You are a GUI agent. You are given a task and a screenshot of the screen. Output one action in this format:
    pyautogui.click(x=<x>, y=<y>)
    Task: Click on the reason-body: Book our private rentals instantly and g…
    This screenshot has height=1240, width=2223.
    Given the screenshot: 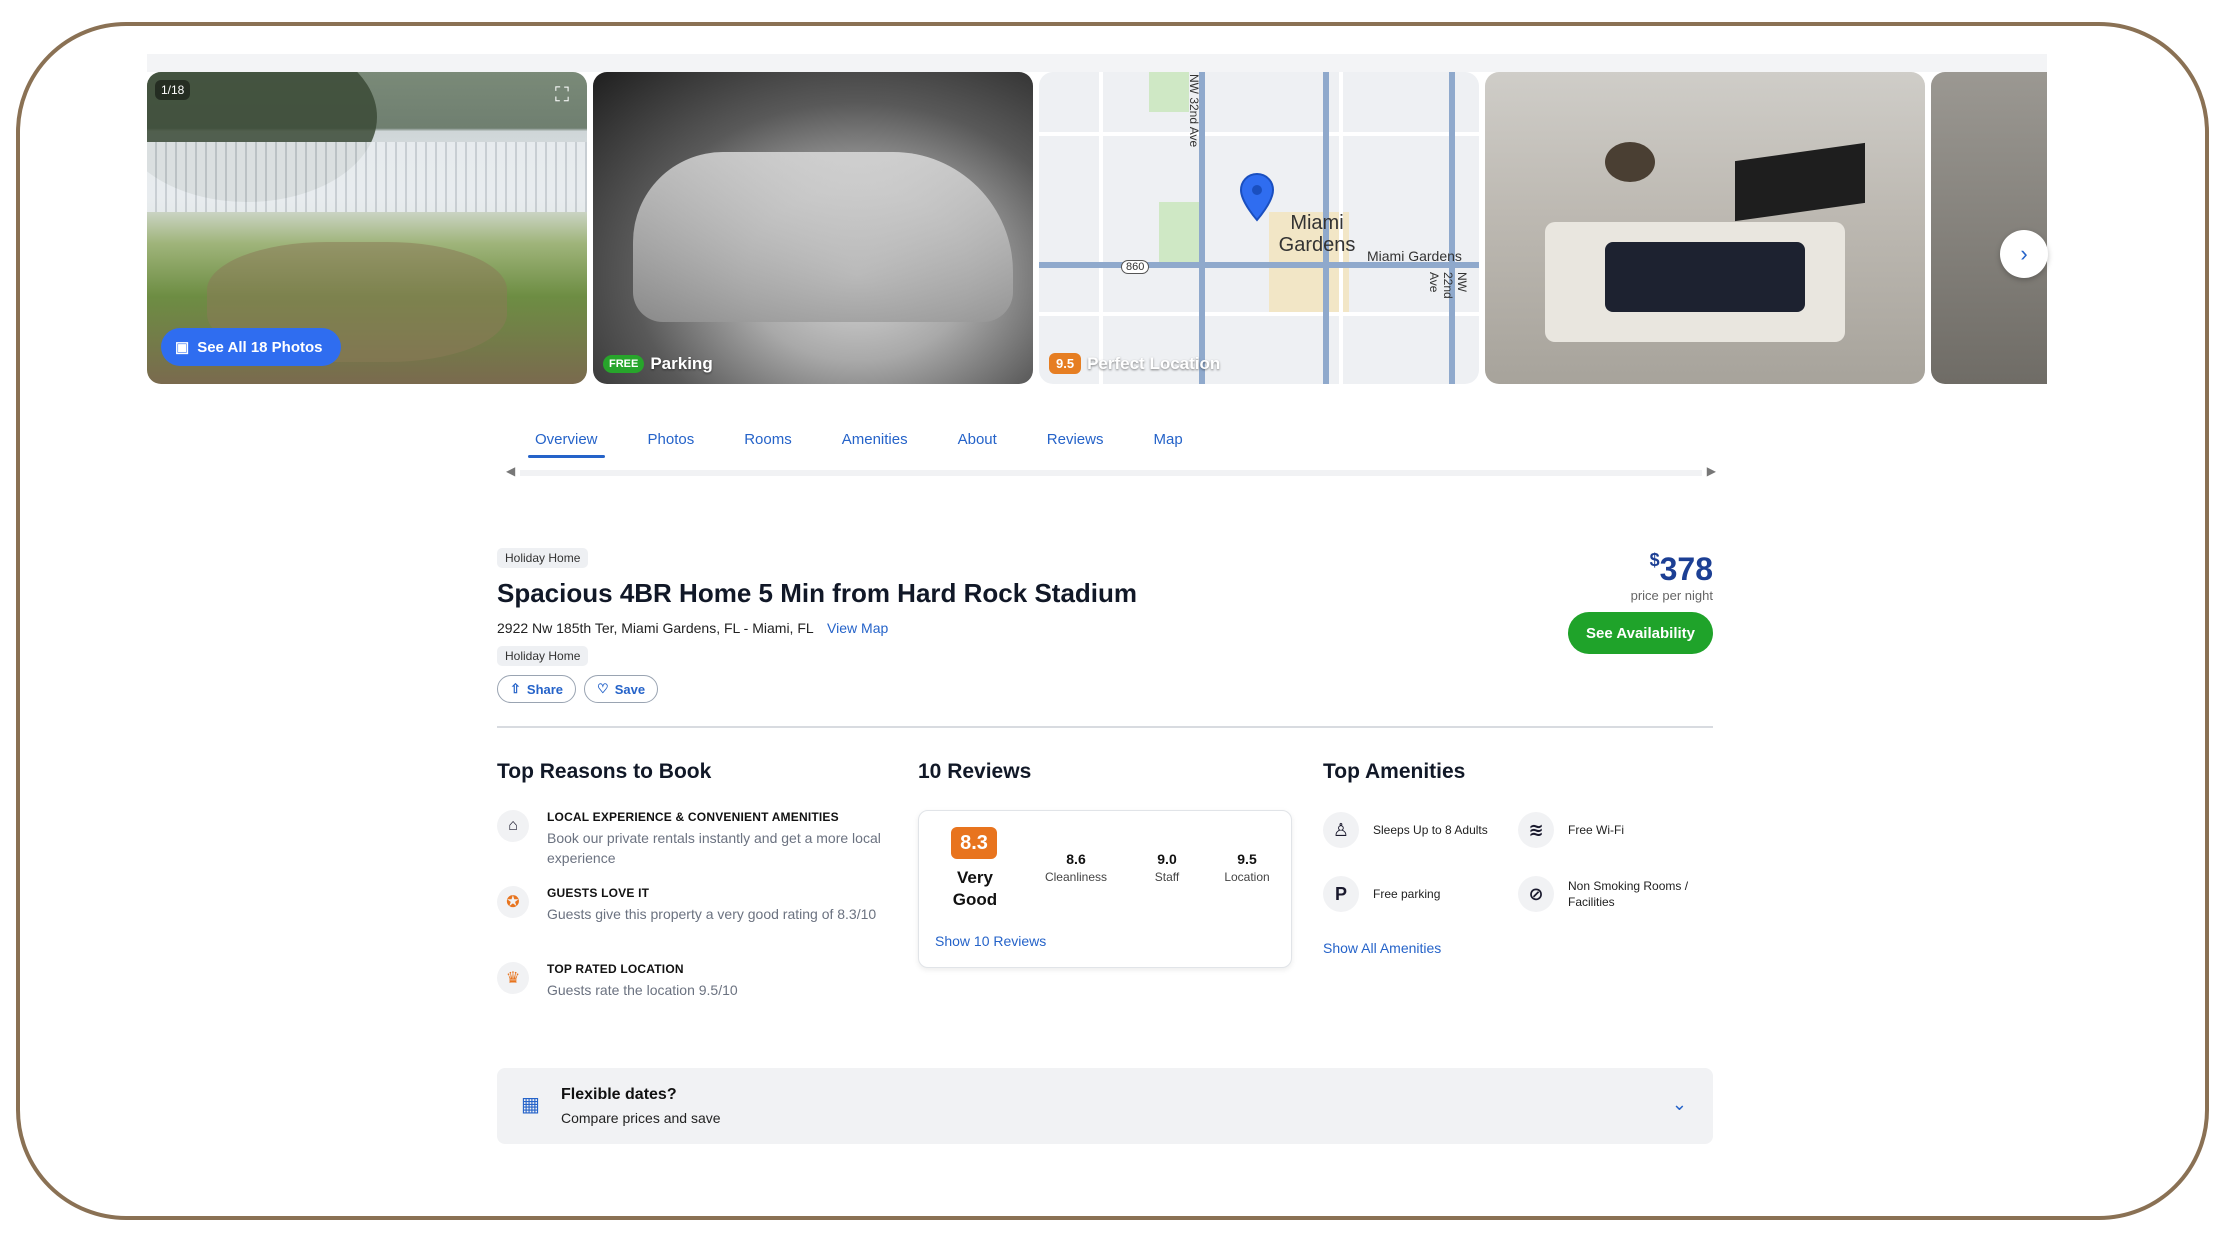 What is the action you would take?
    pyautogui.click(x=714, y=848)
    